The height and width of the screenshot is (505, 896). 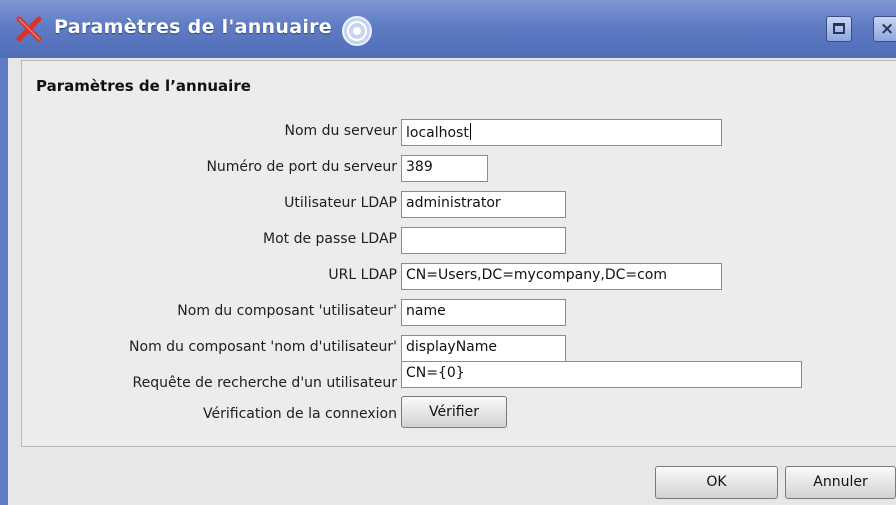 What do you see at coordinates (143, 86) in the screenshot?
I see `group-title: Paramètres de l’annuaire` at bounding box center [143, 86].